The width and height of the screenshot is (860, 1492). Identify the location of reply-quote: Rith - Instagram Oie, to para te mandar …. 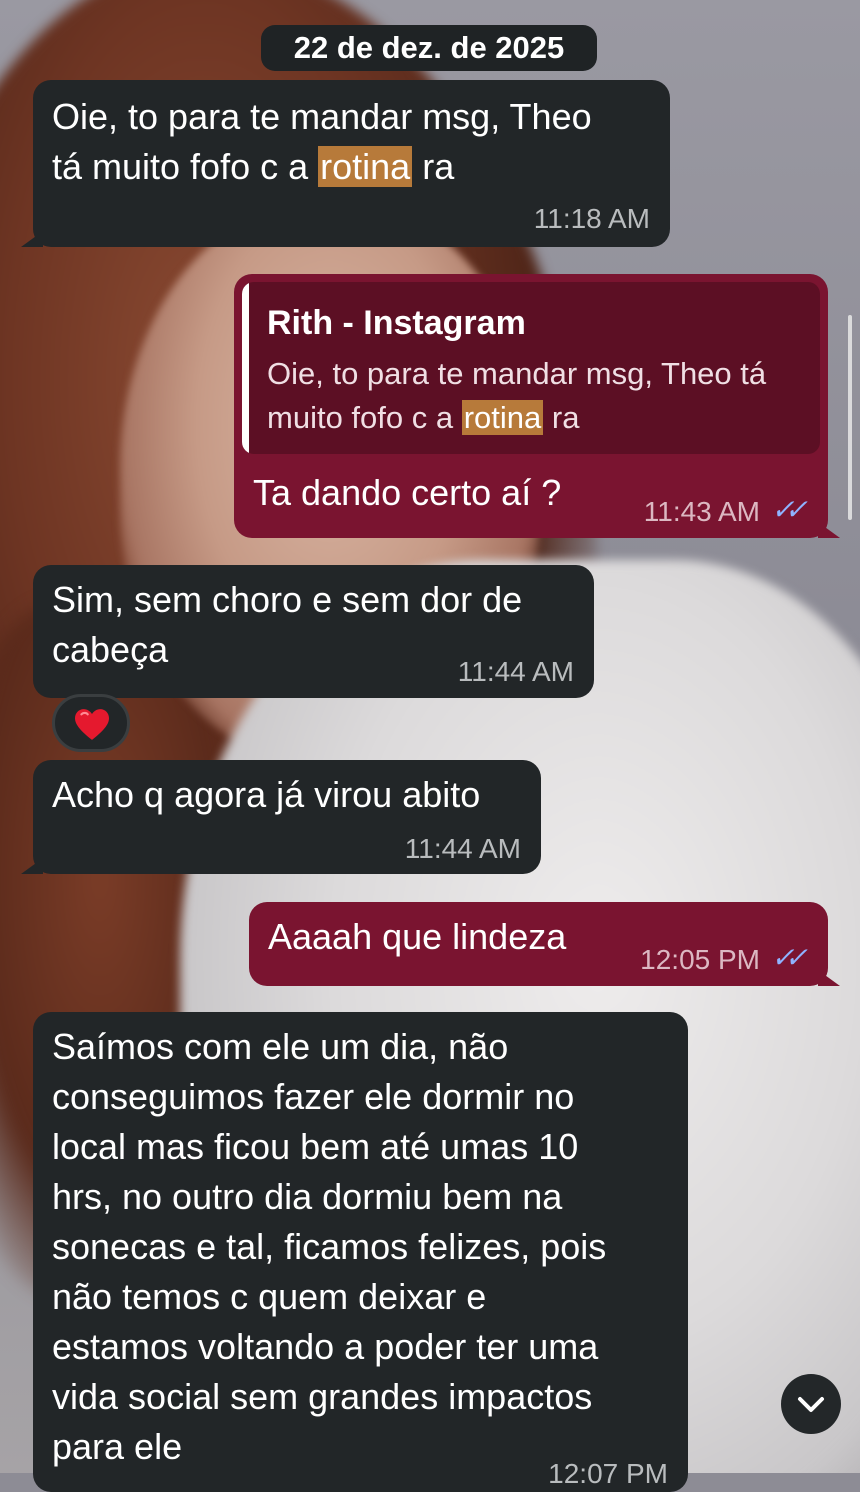
(531, 368).